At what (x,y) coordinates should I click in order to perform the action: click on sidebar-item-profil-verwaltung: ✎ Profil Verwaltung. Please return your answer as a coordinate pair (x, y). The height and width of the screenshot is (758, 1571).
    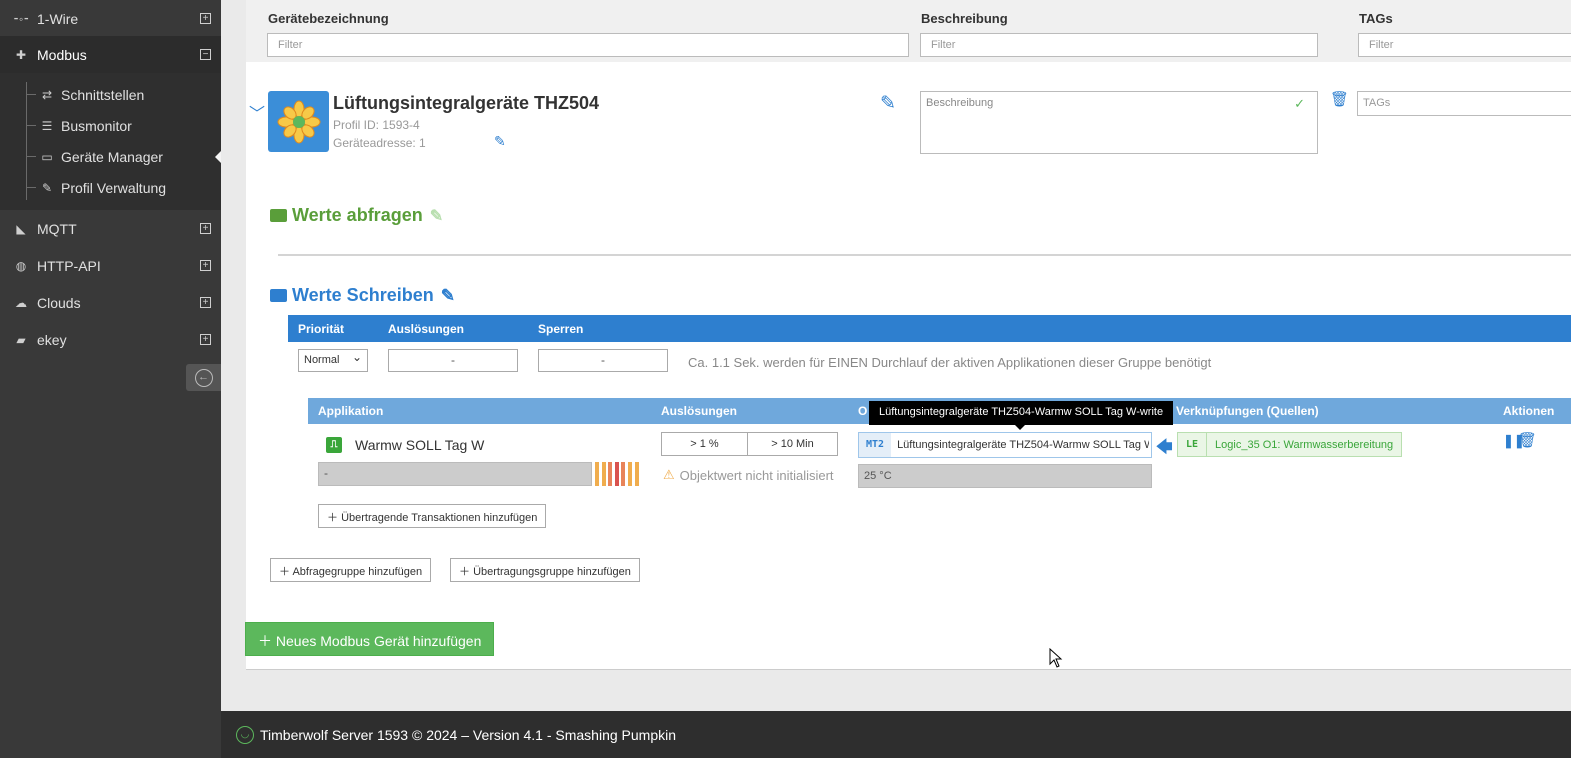
    Looking at the image, I should click on (110, 187).